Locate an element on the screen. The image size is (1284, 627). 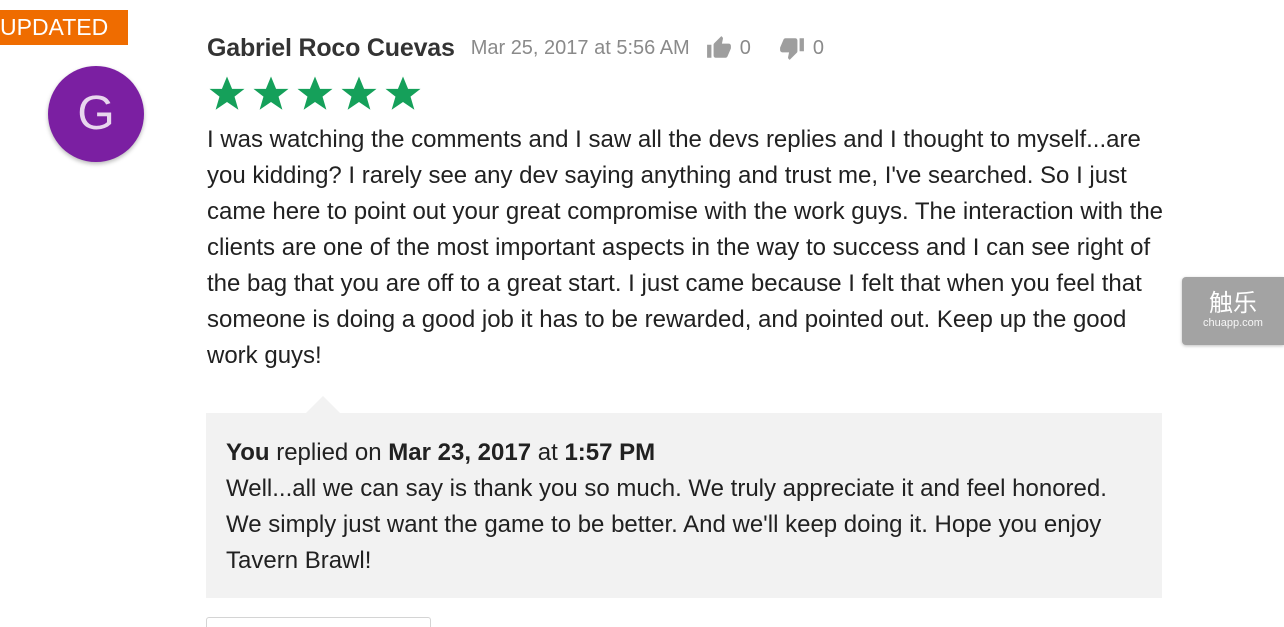
updated-badge-label: UPDATED is located at coordinates (54, 27).